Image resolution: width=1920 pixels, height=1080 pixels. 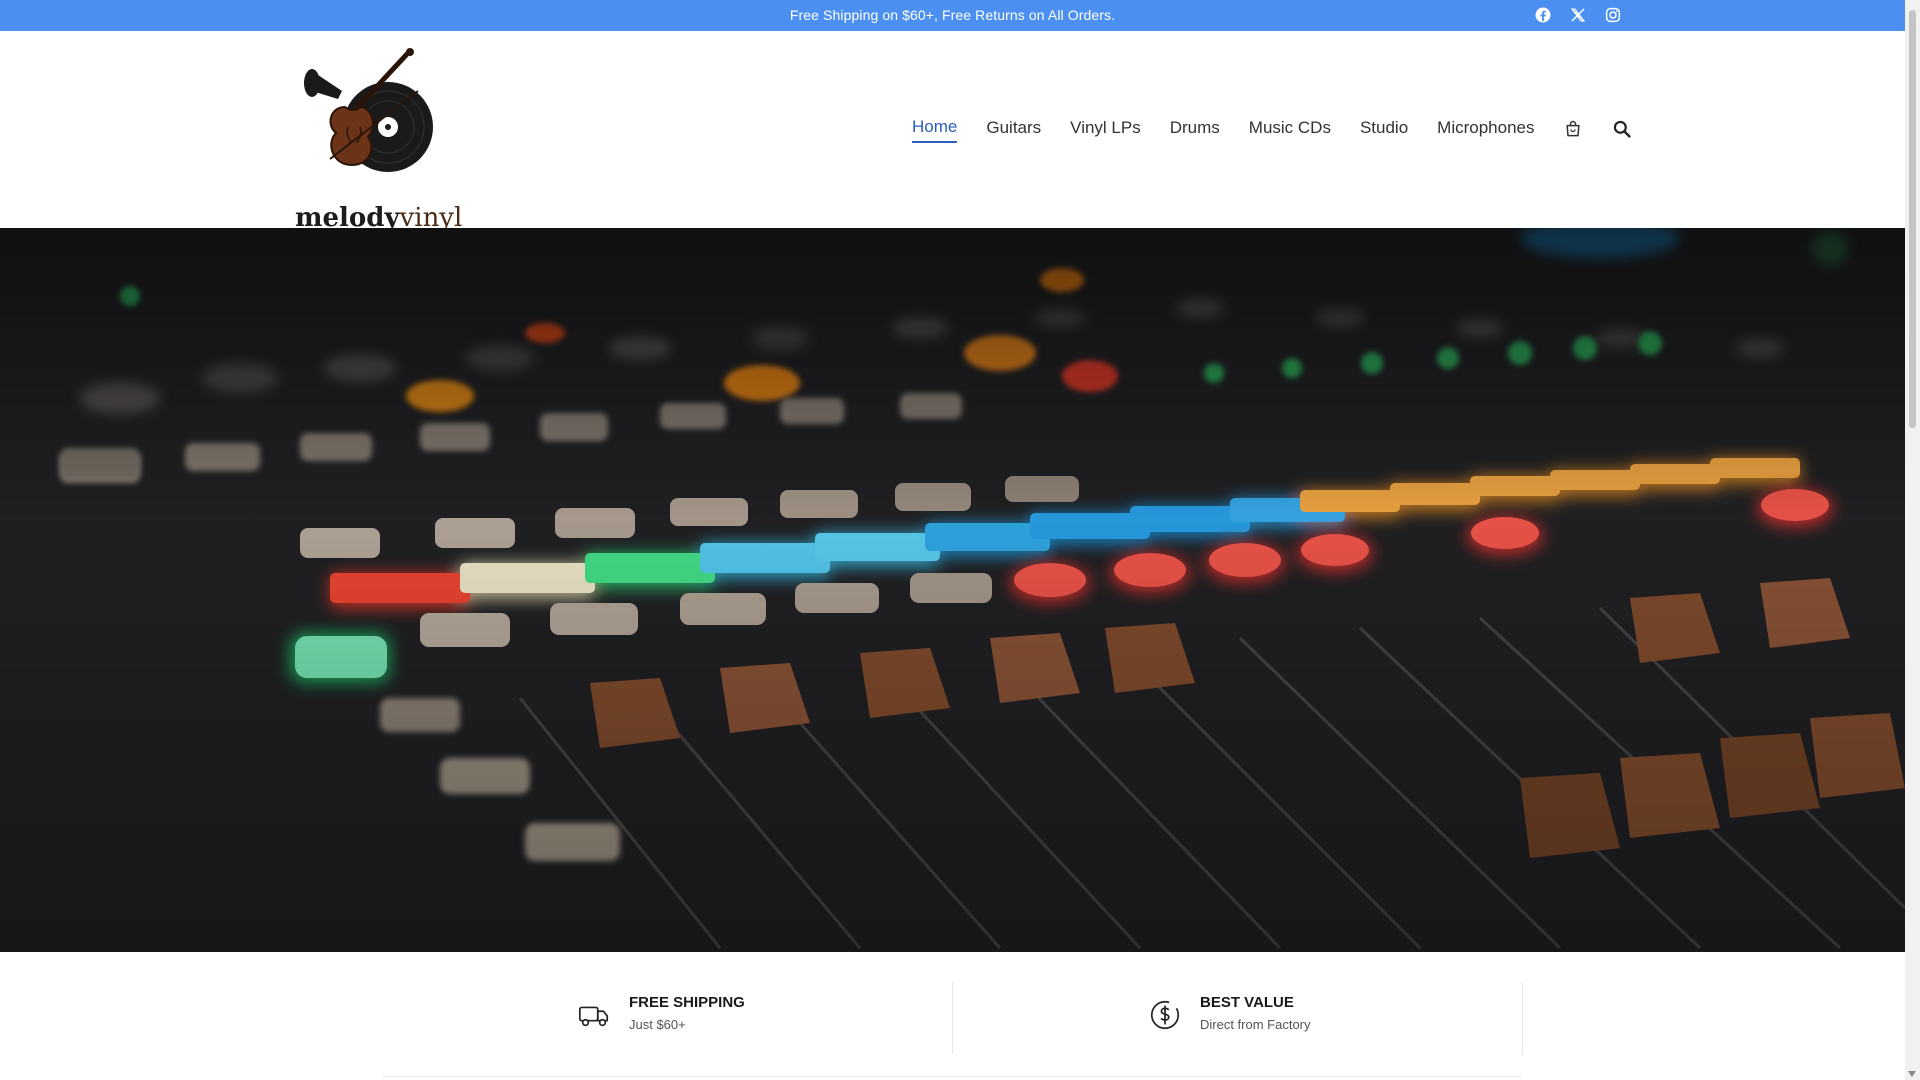 What do you see at coordinates (1912, 540) in the screenshot?
I see `page-scrollbar` at bounding box center [1912, 540].